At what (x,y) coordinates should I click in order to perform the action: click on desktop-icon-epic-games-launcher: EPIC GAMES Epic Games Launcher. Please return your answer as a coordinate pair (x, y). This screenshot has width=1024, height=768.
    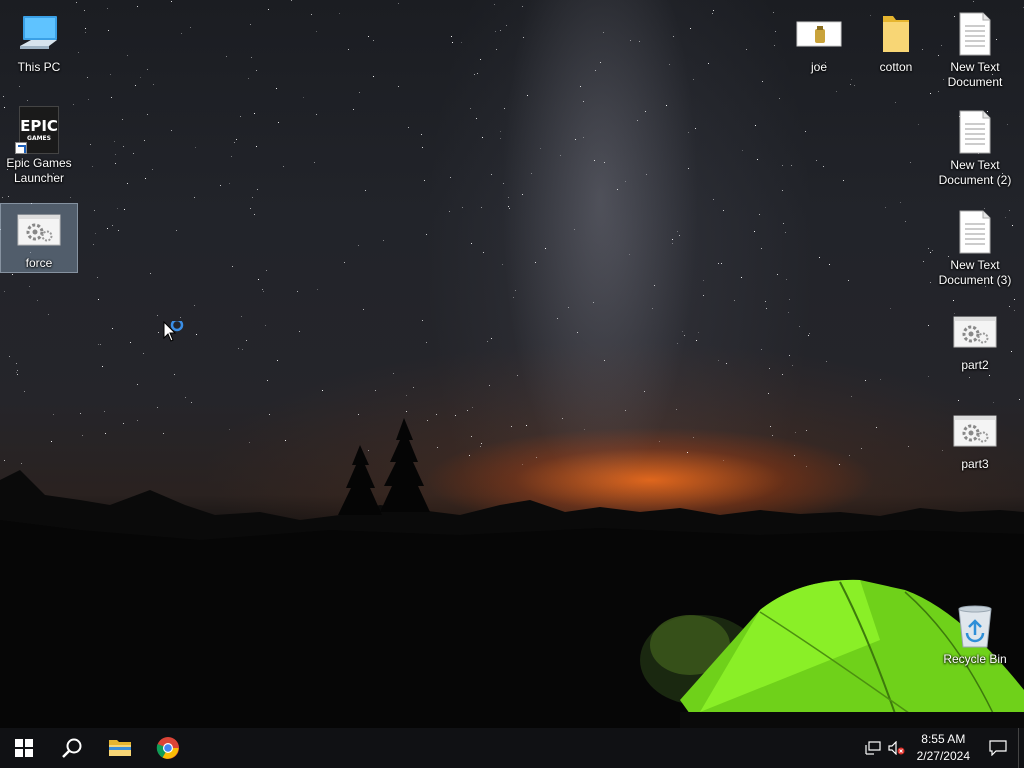
    Looking at the image, I should click on (39, 146).